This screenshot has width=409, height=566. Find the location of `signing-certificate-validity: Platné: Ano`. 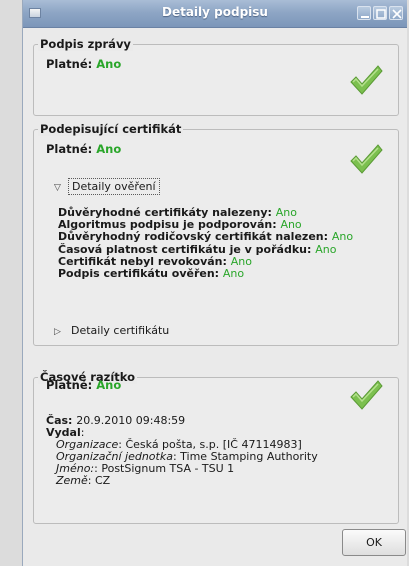

signing-certificate-validity: Platné: Ano is located at coordinates (83, 149).